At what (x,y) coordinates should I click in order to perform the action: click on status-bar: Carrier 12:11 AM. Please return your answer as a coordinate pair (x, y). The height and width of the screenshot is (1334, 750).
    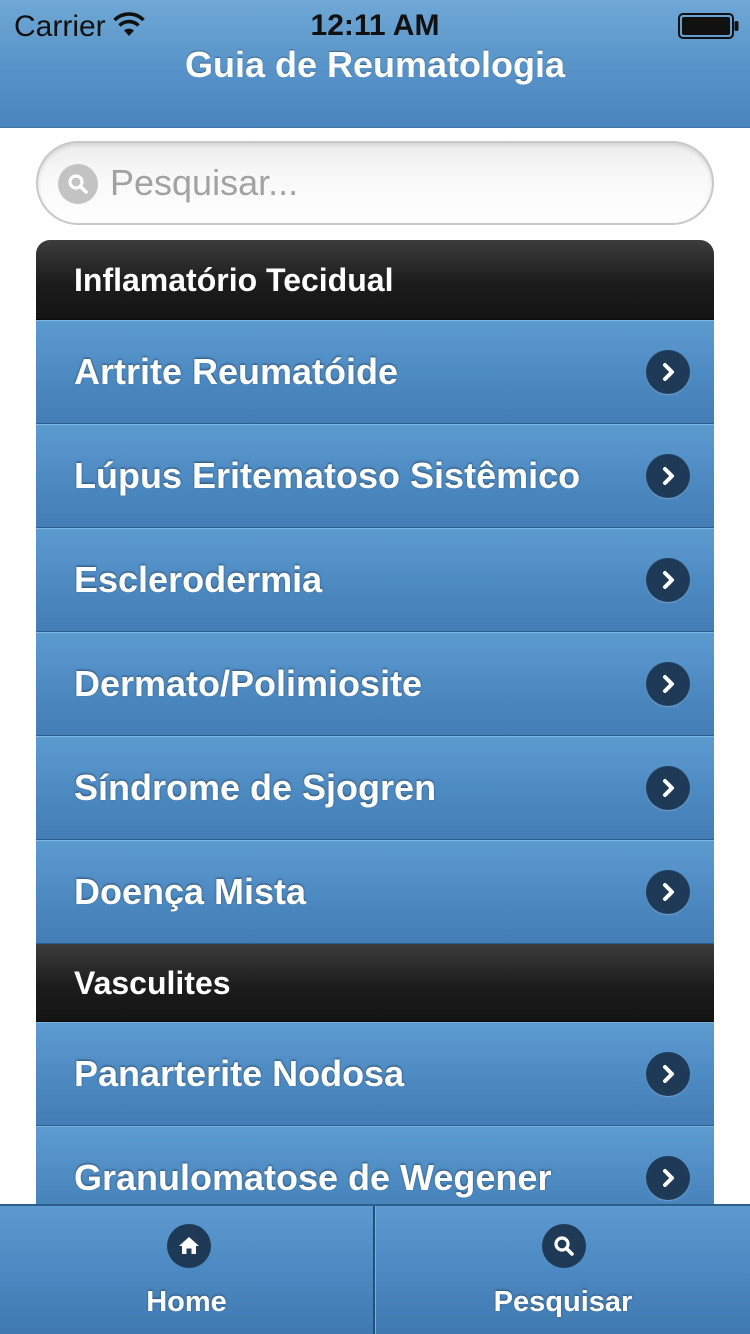
    Looking at the image, I should click on (375, 25).